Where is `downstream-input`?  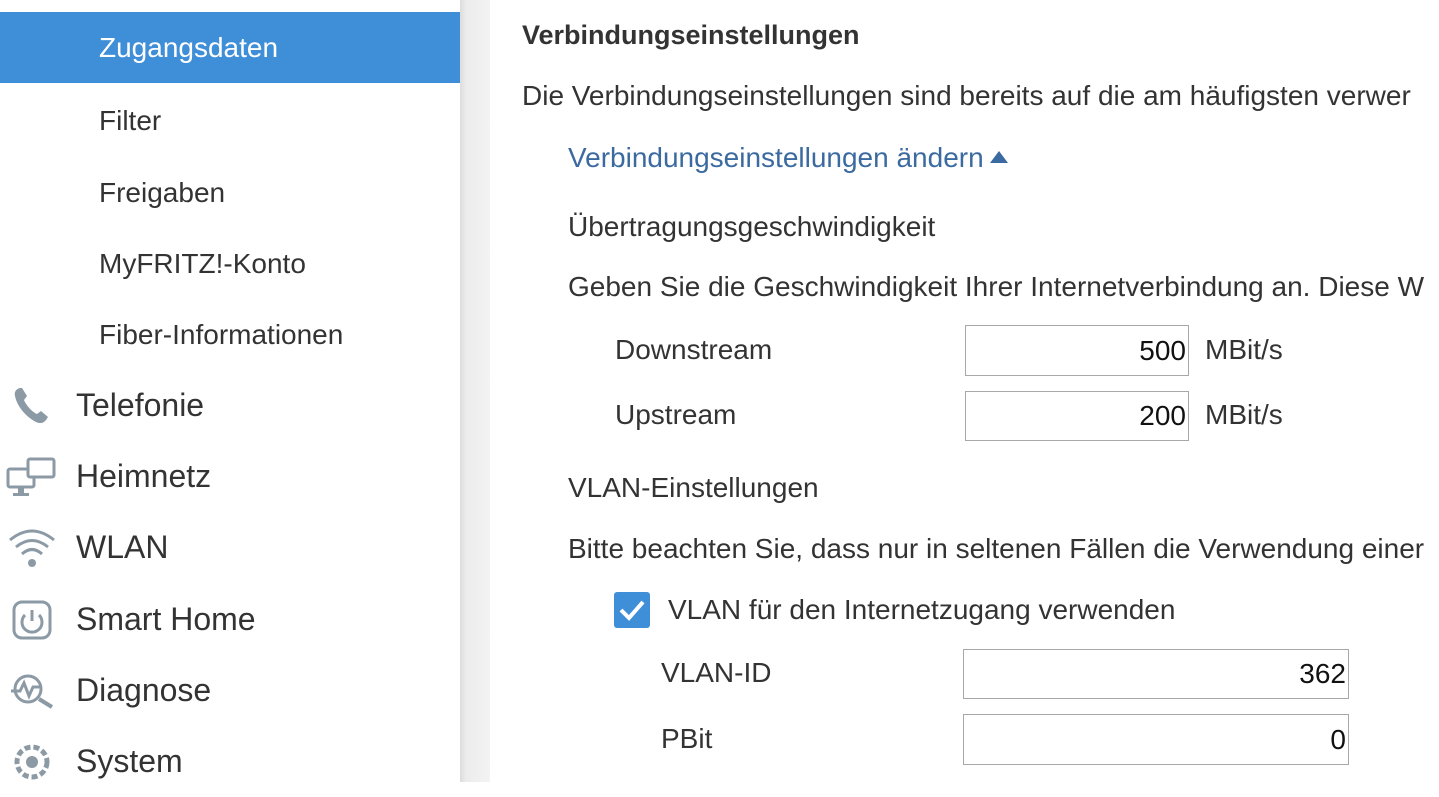
downstream-input is located at coordinates (1077, 350).